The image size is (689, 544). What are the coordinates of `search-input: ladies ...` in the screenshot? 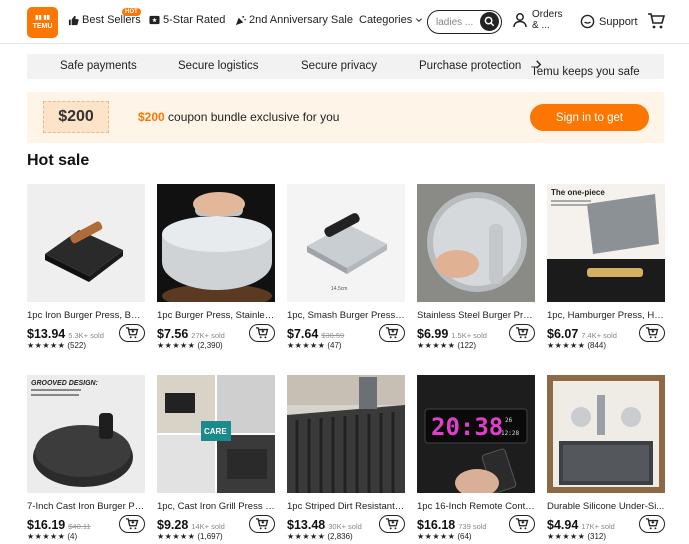 It's located at (464, 22).